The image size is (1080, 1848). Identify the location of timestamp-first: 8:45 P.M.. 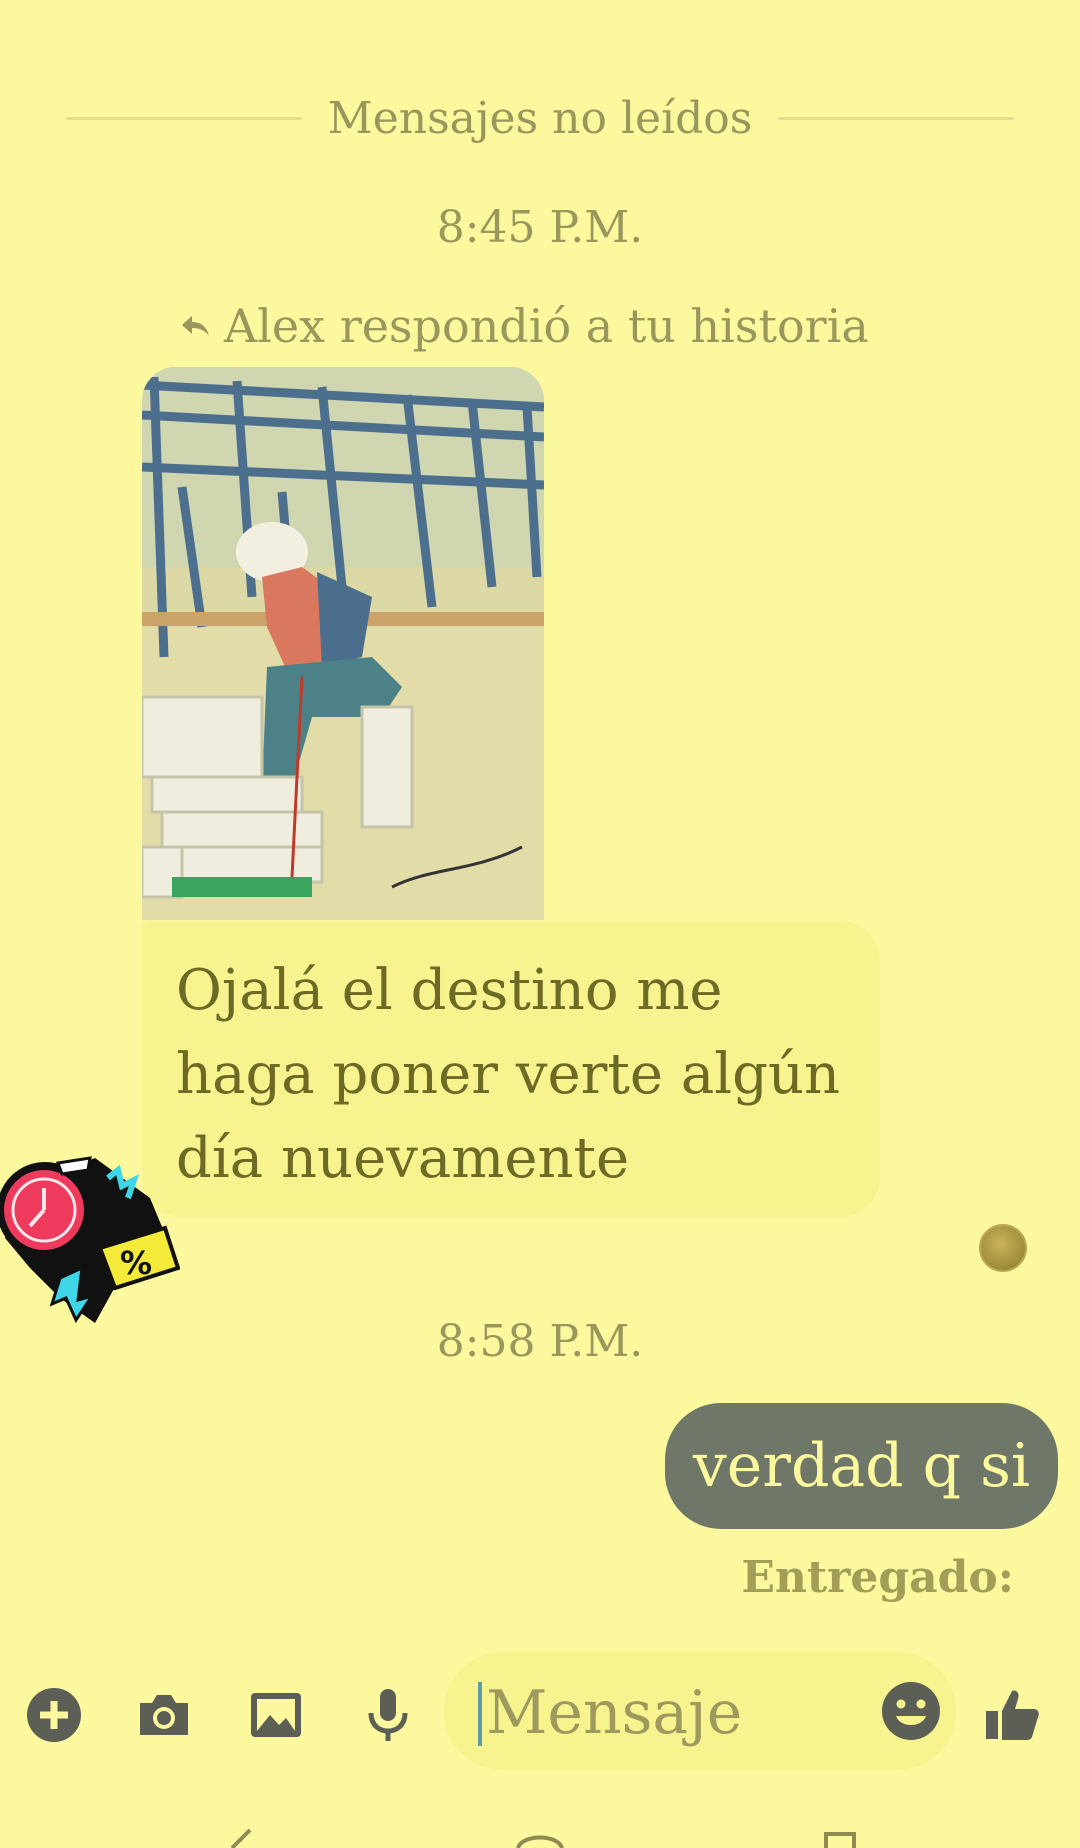
(540, 227).